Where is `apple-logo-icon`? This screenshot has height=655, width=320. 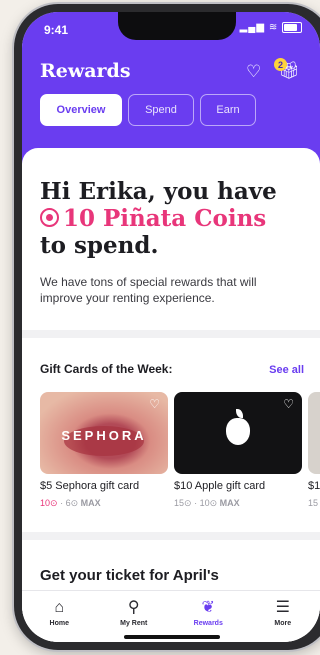
apple-logo-icon is located at coordinates (238, 427).